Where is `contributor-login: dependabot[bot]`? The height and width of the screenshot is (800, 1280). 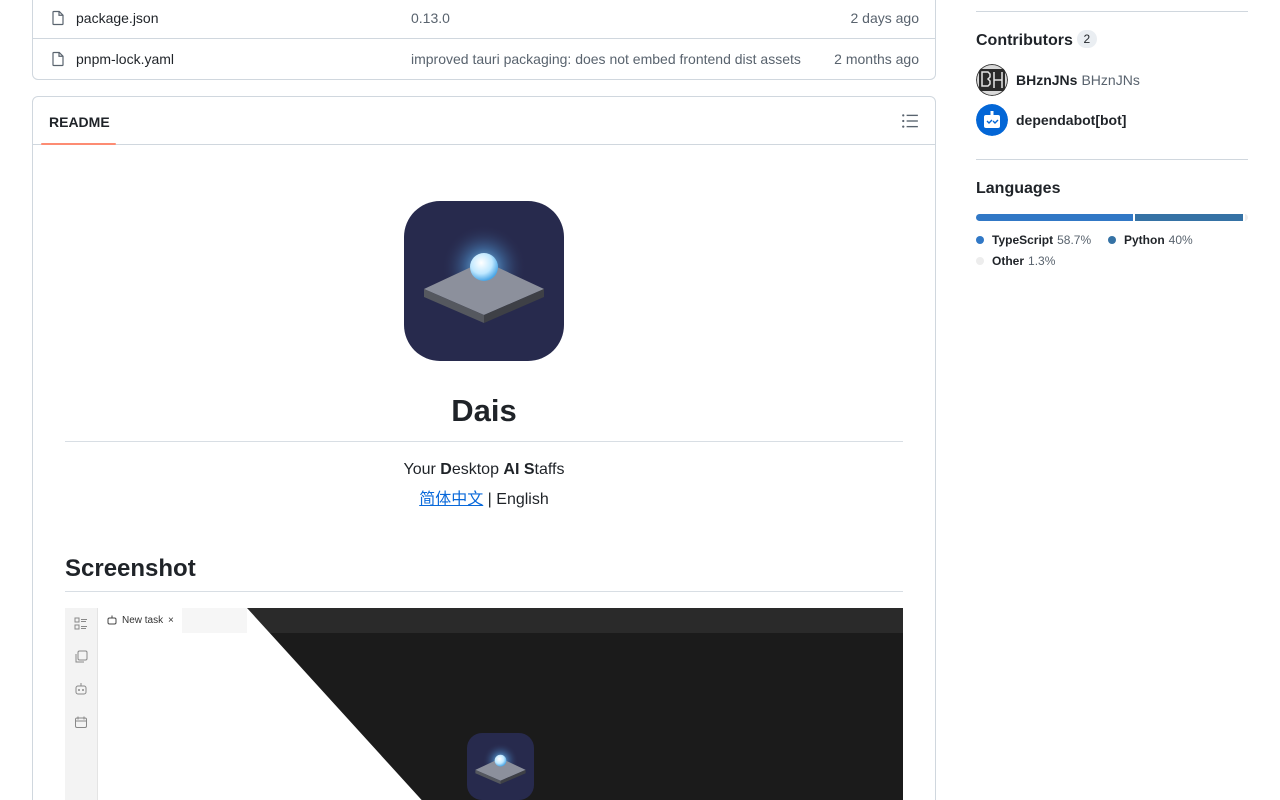
contributor-login: dependabot[bot] is located at coordinates (1071, 120).